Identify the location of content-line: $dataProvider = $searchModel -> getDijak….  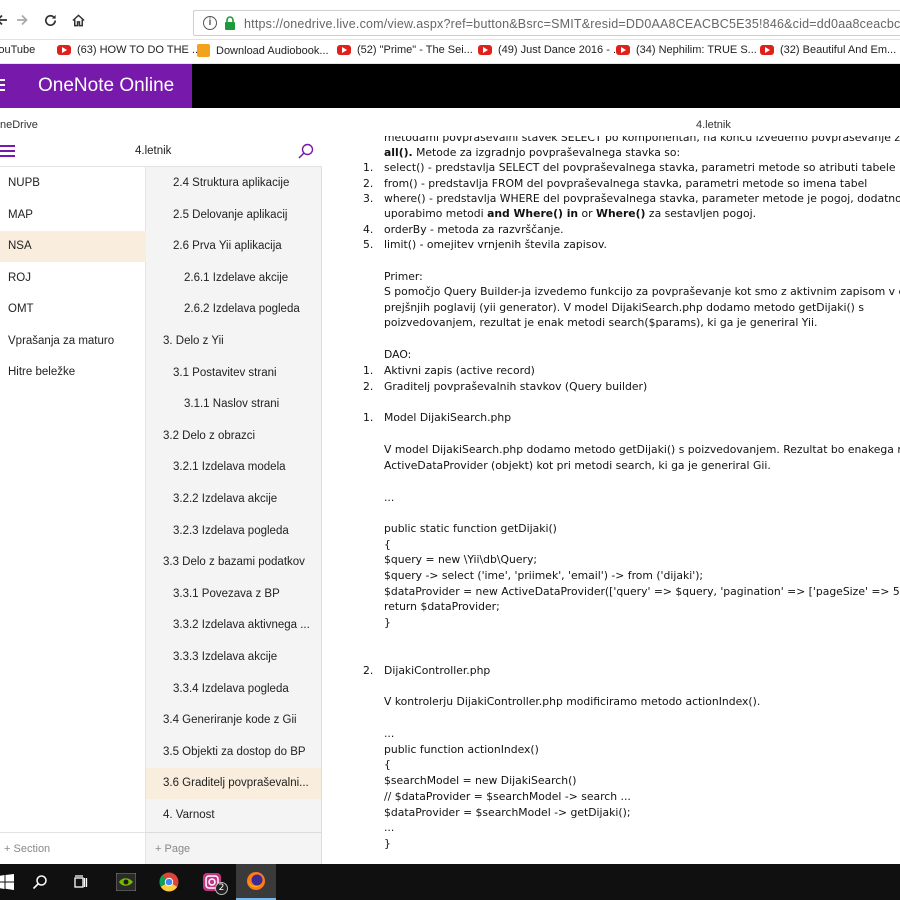
(507, 812).